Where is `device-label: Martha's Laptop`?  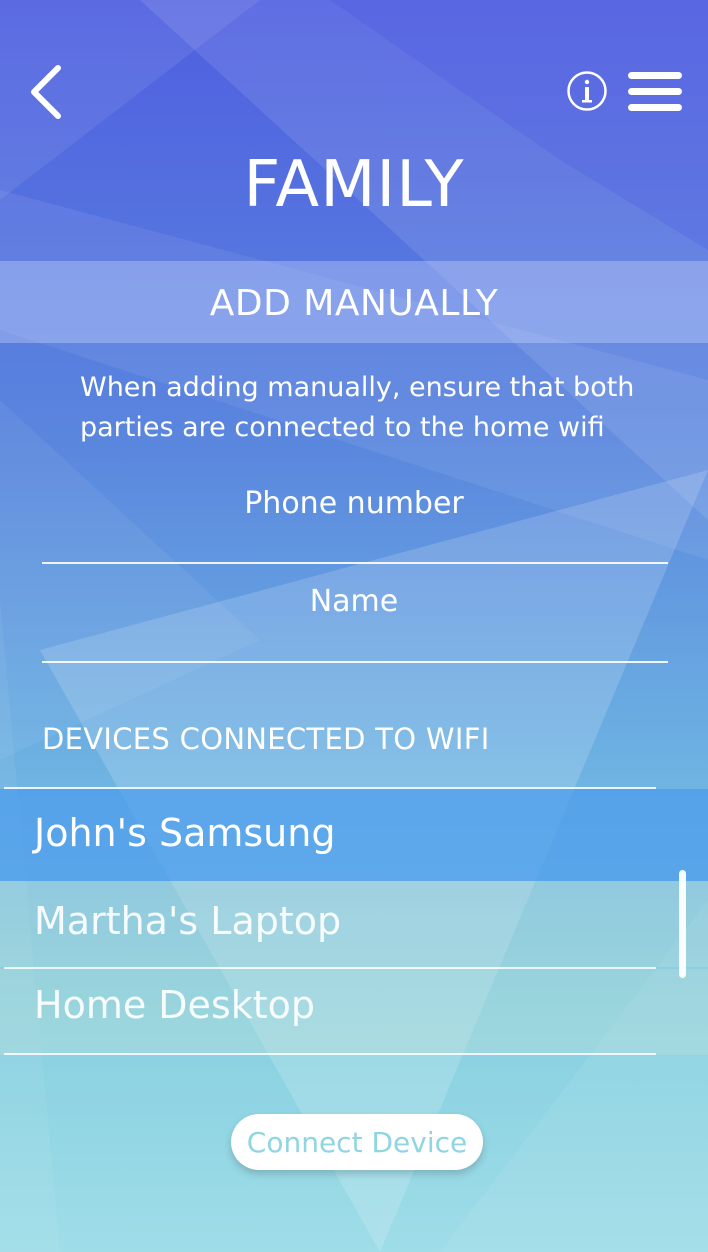
device-label: Martha's Laptop is located at coordinates (188, 921).